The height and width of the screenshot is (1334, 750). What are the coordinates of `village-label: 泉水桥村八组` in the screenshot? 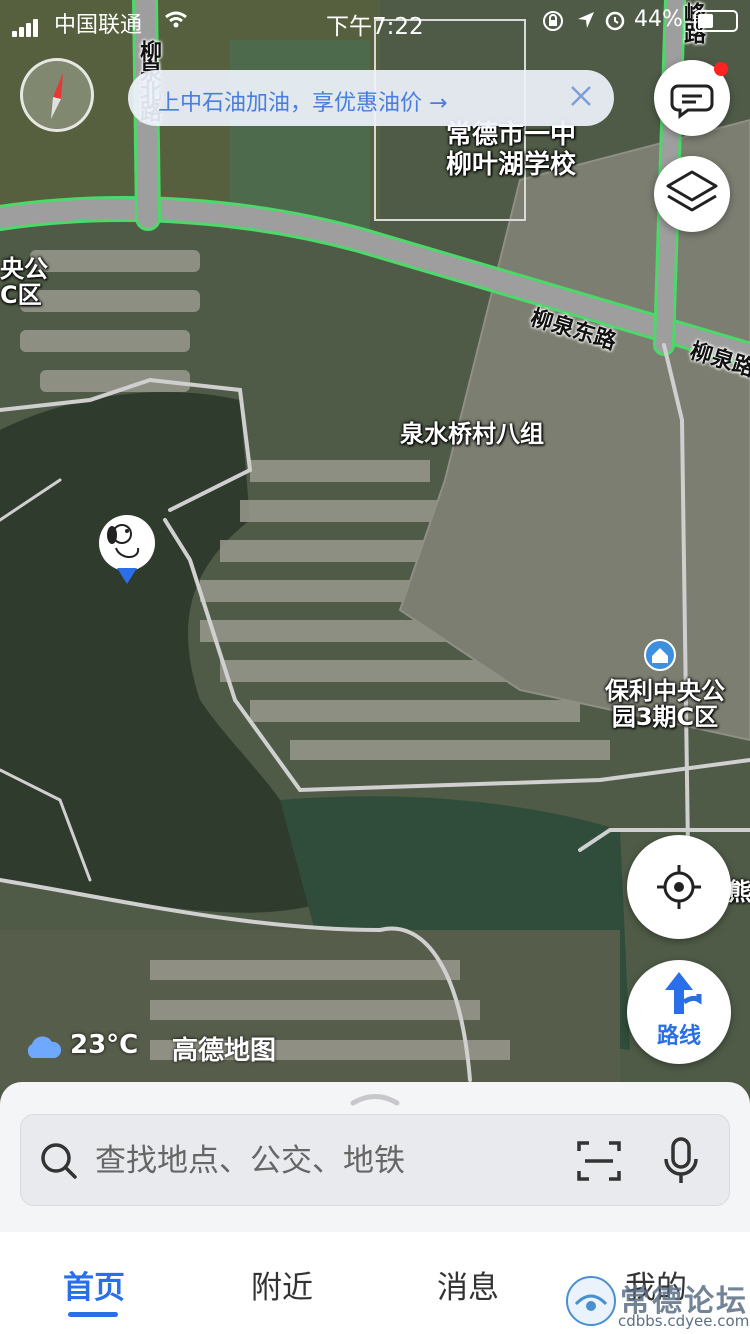 It's located at (472, 431).